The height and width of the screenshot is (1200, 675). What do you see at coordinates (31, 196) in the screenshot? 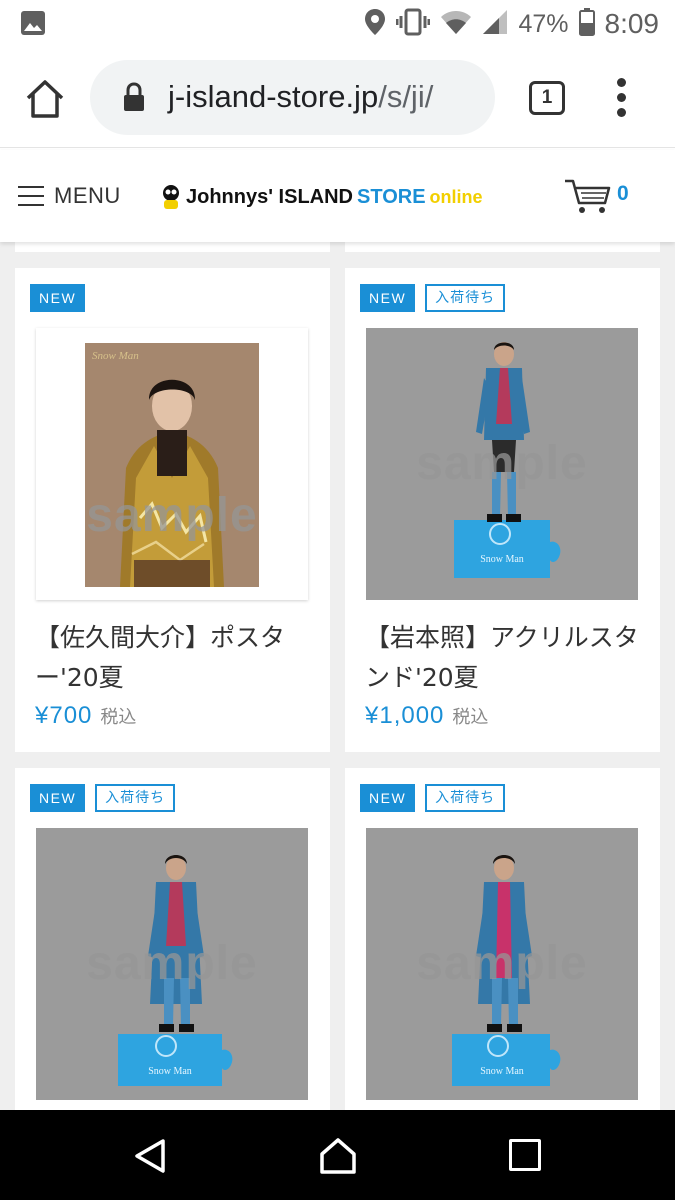
I see `hamburger-icon` at bounding box center [31, 196].